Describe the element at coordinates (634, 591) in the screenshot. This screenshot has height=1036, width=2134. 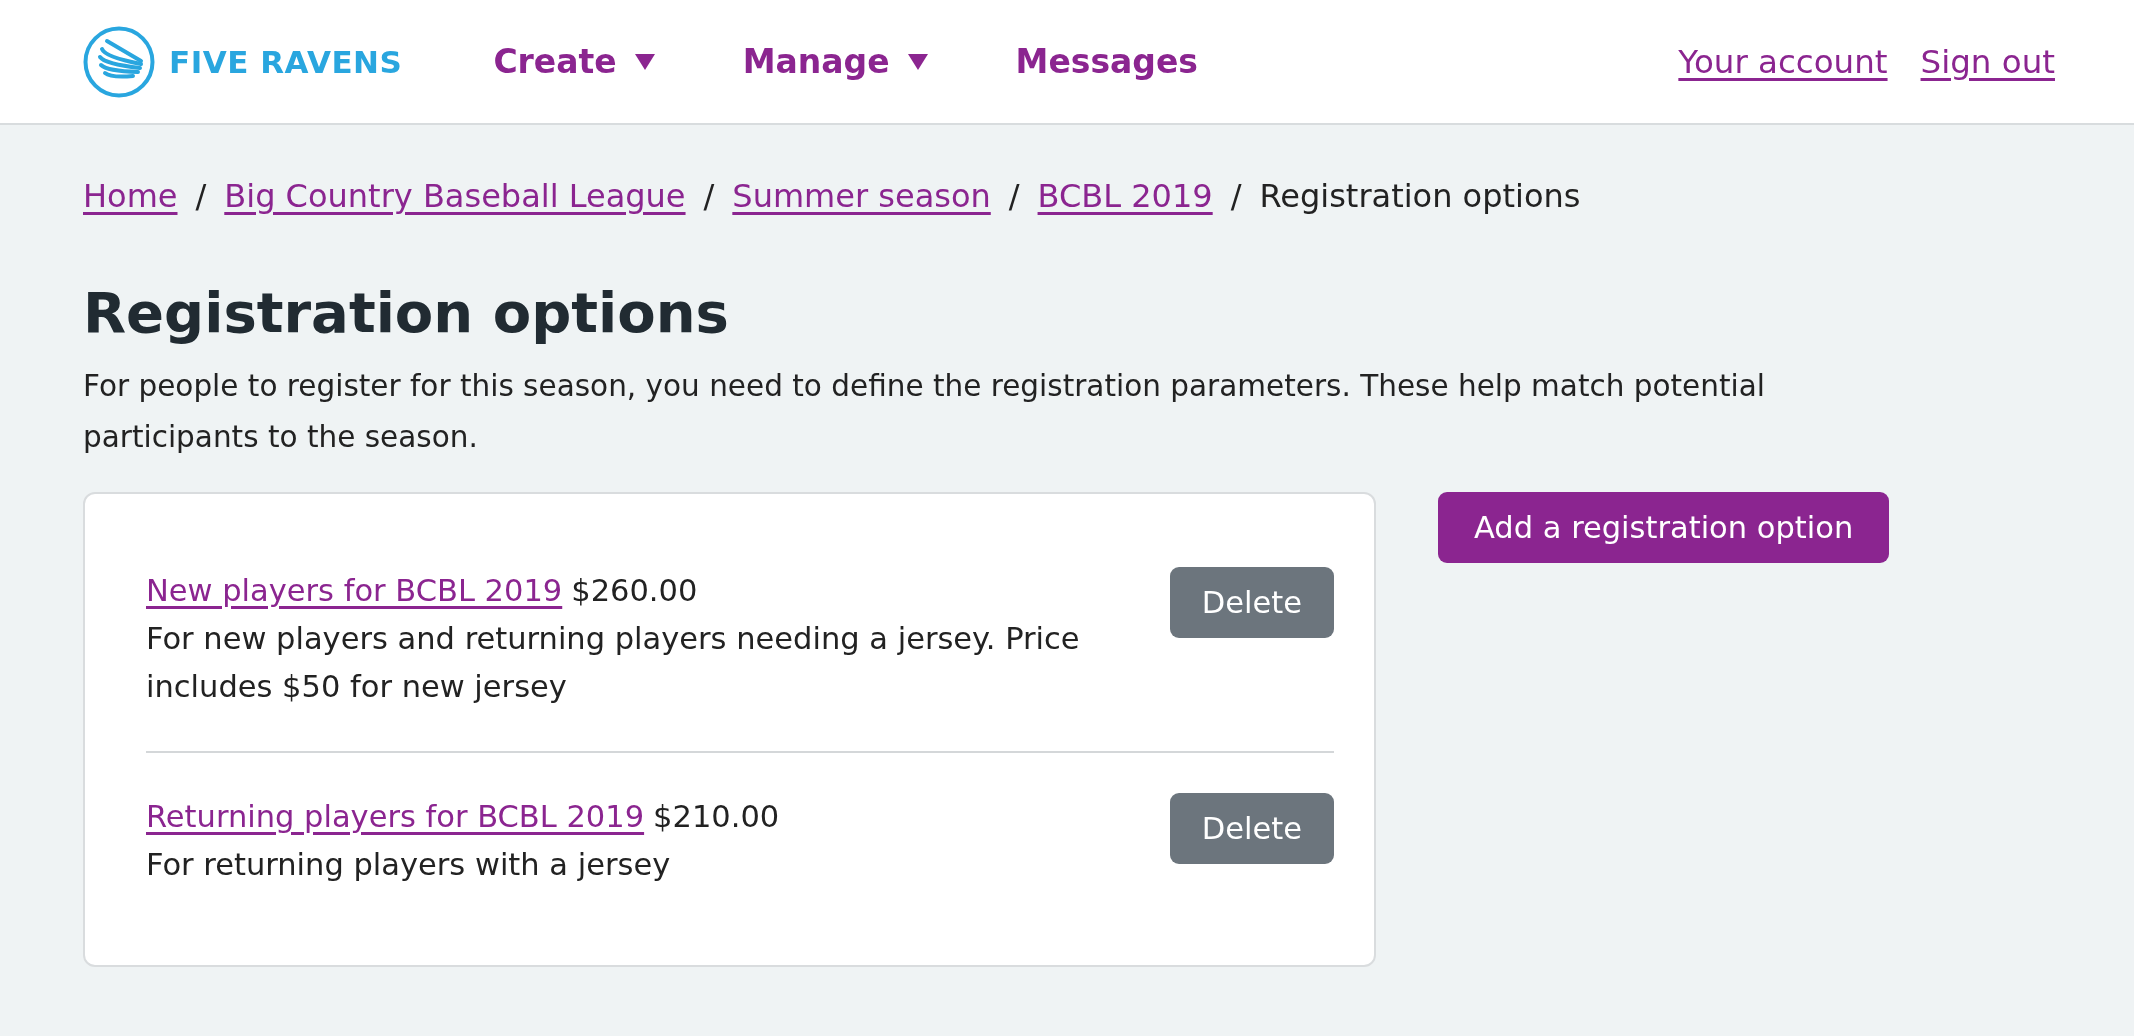
I see `price-text: $260.00` at that location.